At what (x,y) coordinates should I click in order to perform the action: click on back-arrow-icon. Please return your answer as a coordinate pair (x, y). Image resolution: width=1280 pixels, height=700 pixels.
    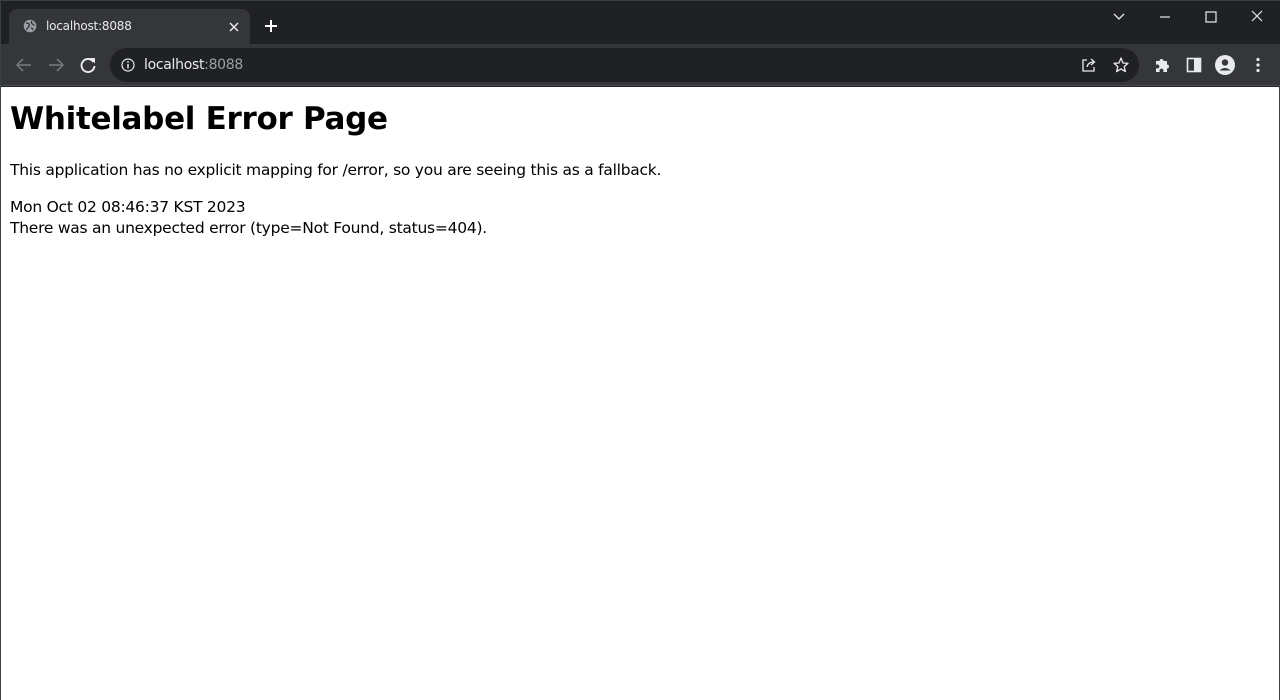
    Looking at the image, I should click on (24, 65).